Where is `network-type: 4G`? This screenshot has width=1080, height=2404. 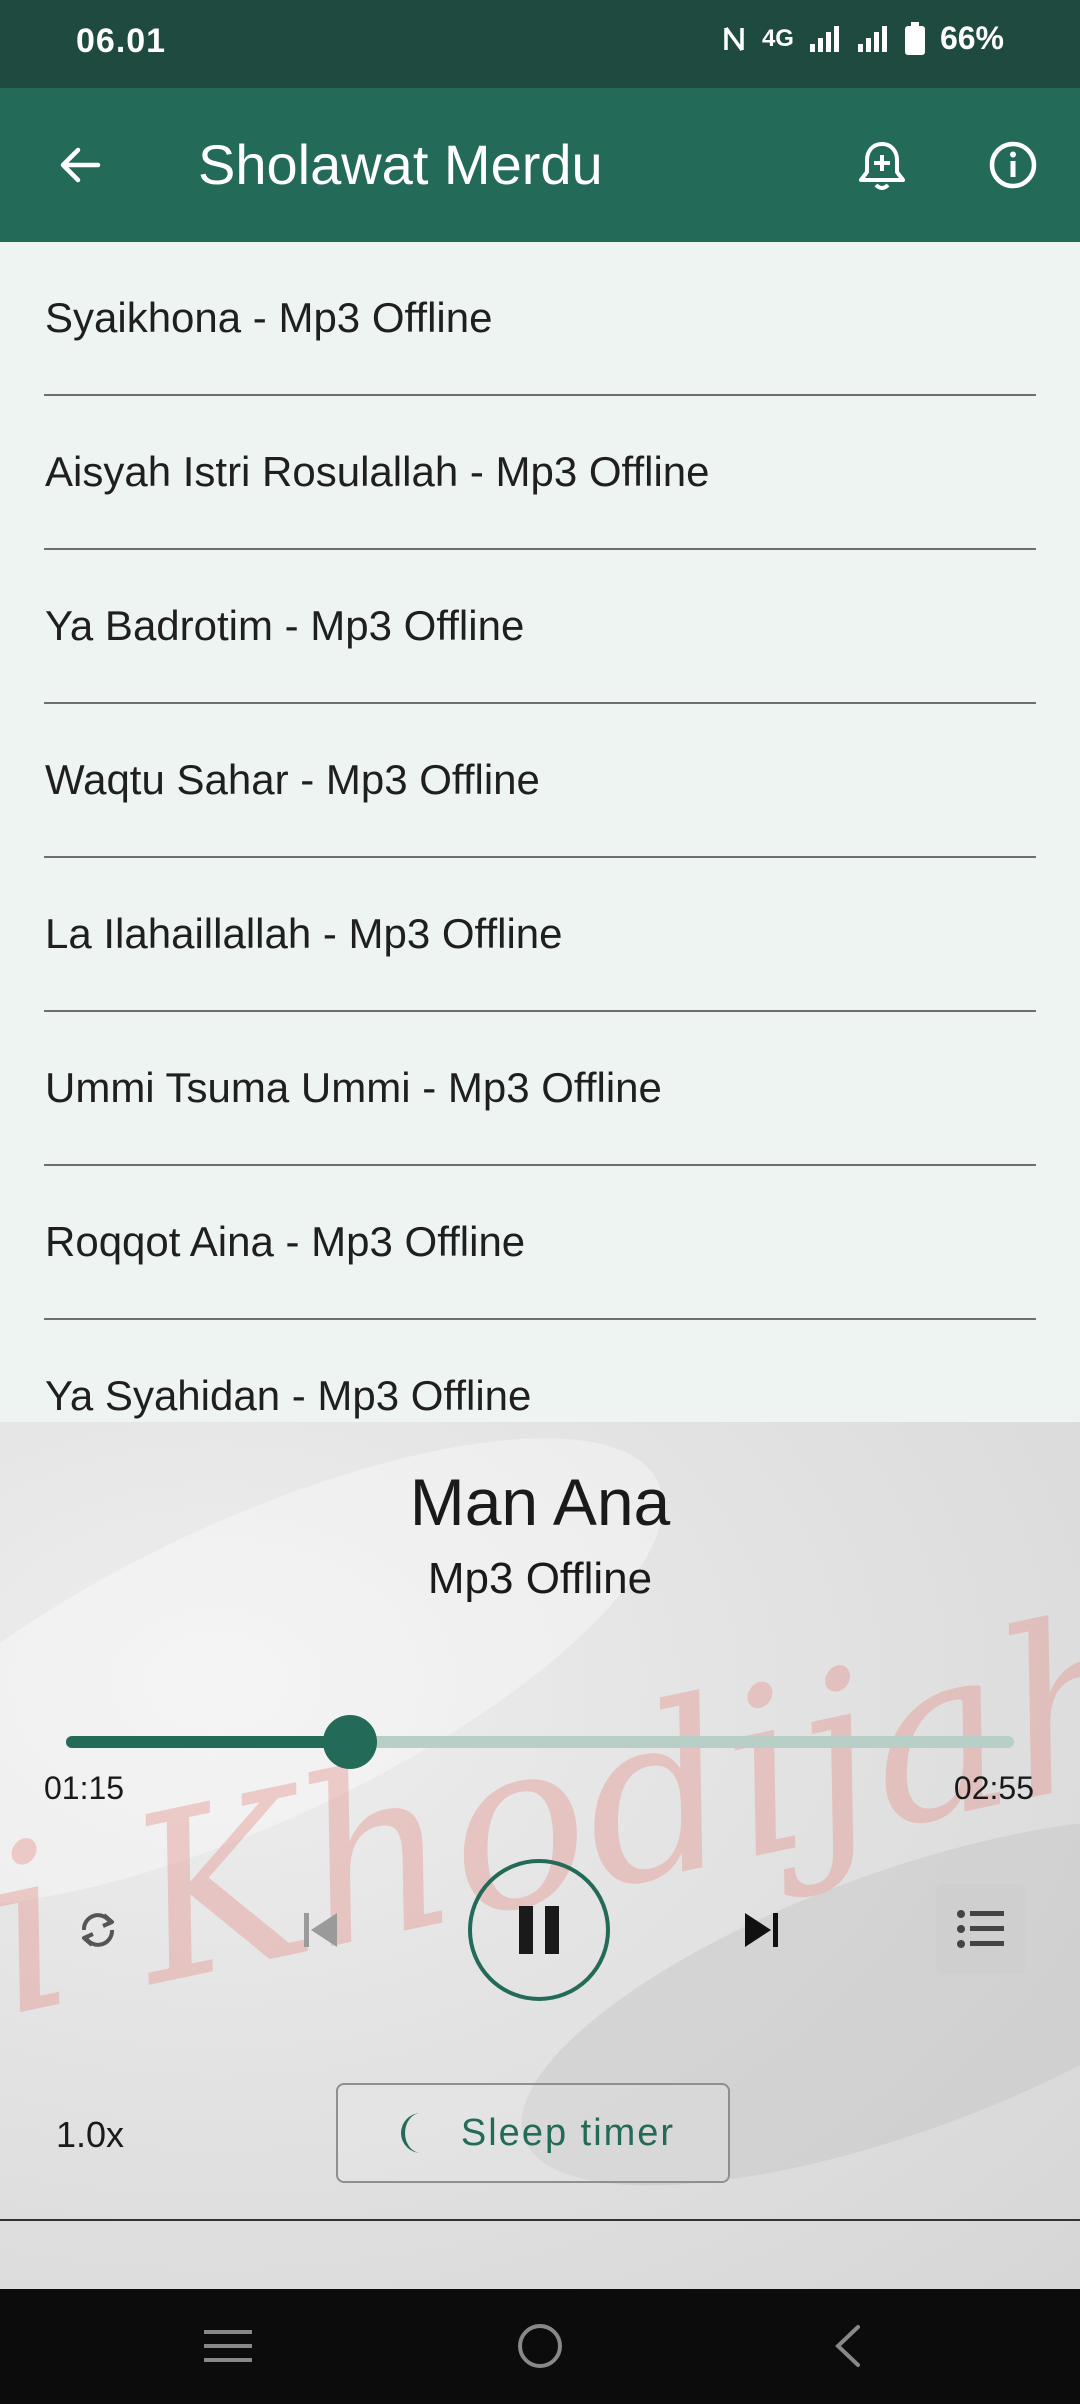
network-type: 4G is located at coordinates (777, 38).